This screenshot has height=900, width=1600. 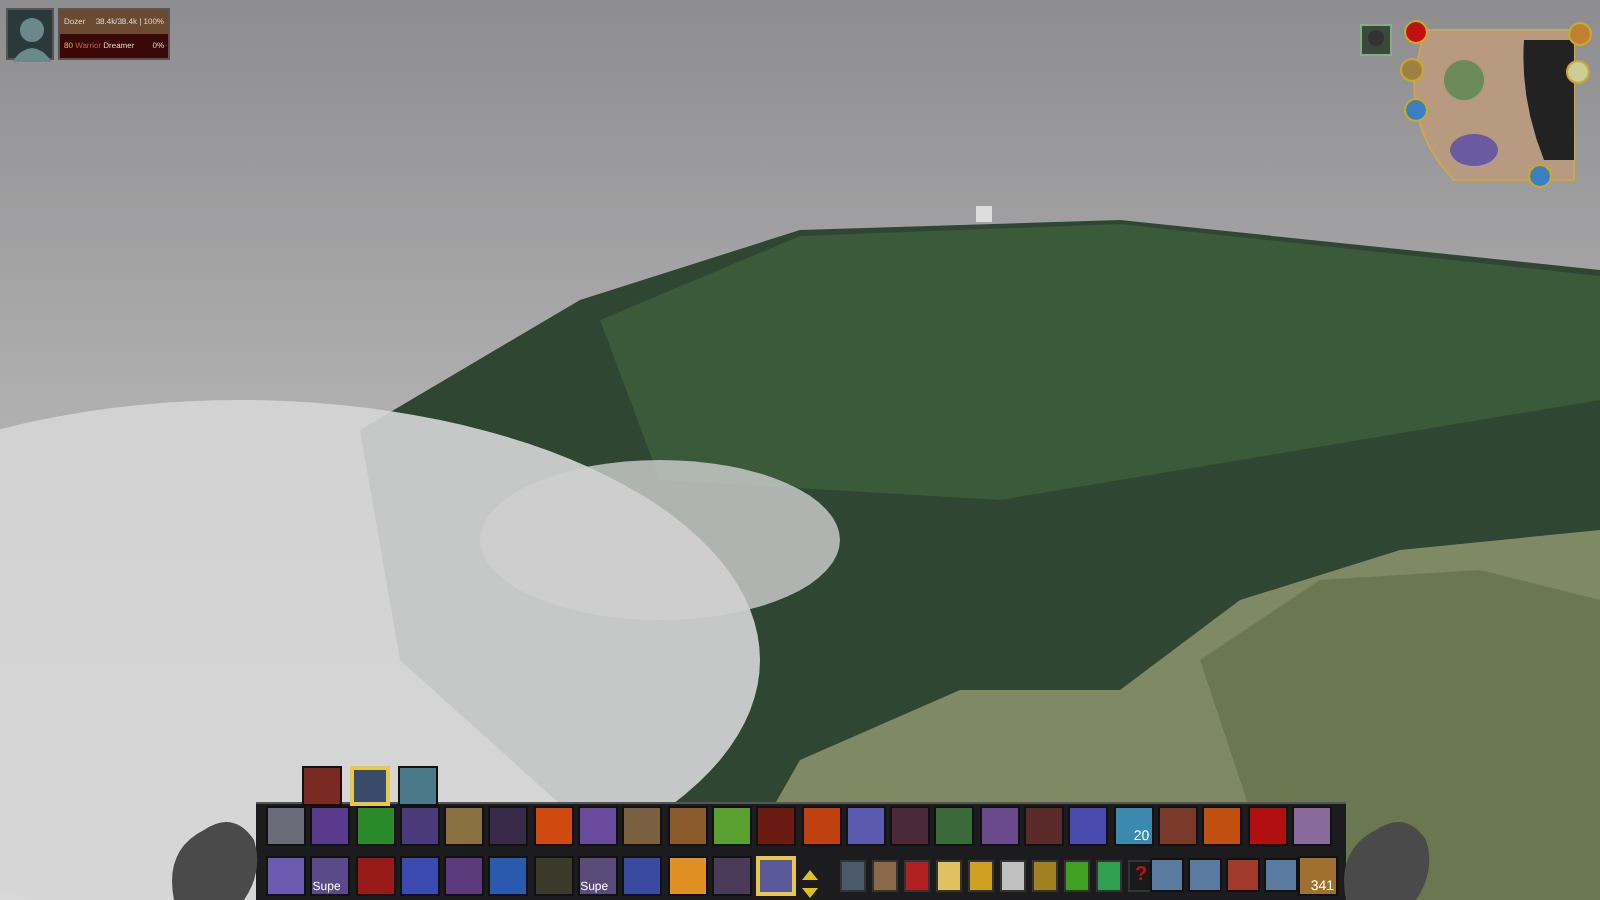 What do you see at coordinates (810, 883) in the screenshot?
I see `page-arrows-icon` at bounding box center [810, 883].